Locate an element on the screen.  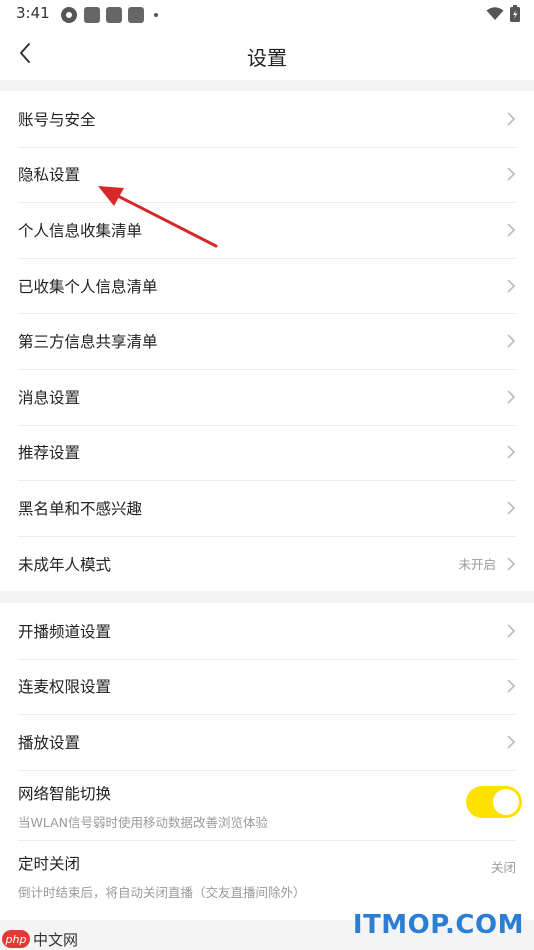
settings-item-label: 黑名单和不感兴趣 is located at coordinates (80, 508).